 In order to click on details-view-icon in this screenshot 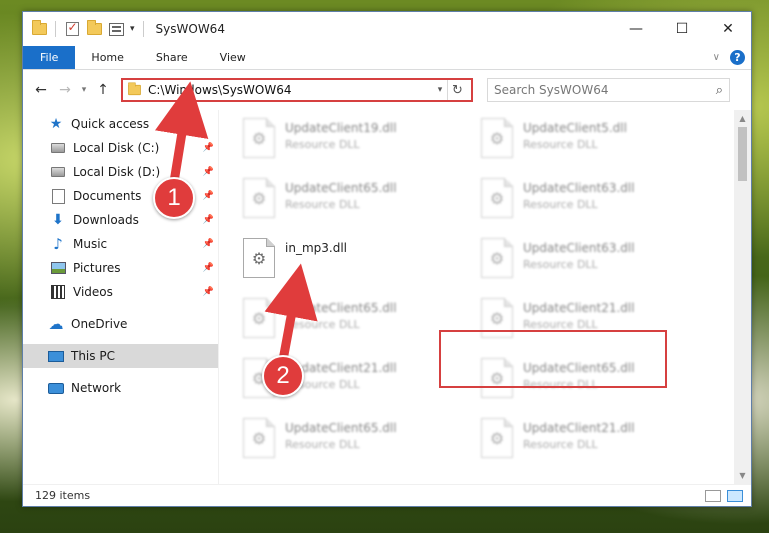, I will do `click(713, 495)`.